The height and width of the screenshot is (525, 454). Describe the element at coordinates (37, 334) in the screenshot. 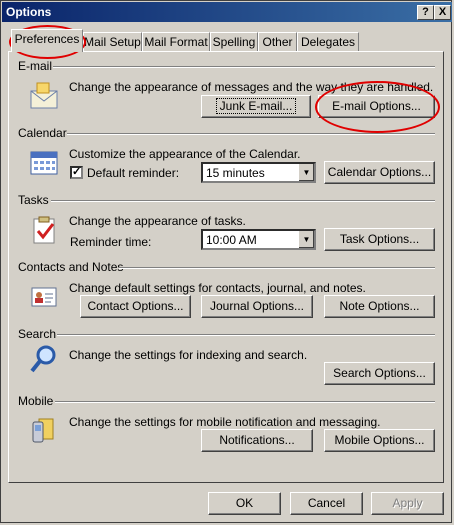

I see `search-section-title: Search` at that location.